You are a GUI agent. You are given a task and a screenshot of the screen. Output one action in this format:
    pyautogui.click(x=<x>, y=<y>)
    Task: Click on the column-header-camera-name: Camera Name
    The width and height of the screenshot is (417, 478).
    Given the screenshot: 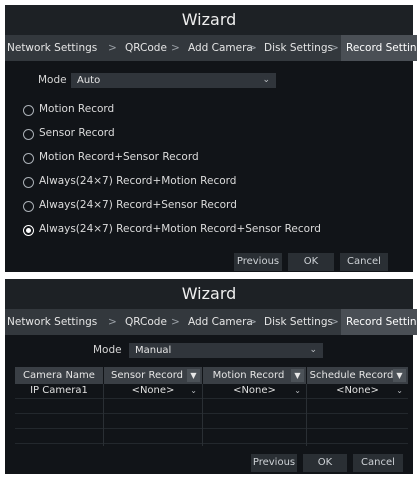 What is the action you would take?
    pyautogui.click(x=59, y=375)
    